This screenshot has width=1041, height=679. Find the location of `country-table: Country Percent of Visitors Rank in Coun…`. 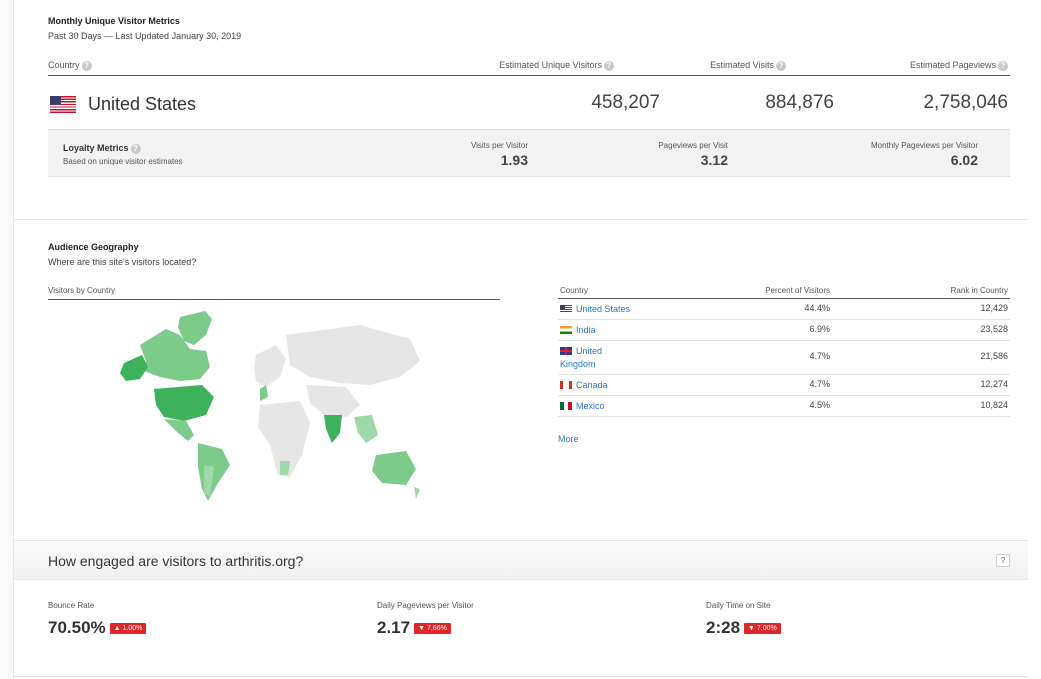

country-table: Country Percent of Visitors Rank in Coun… is located at coordinates (784, 350).